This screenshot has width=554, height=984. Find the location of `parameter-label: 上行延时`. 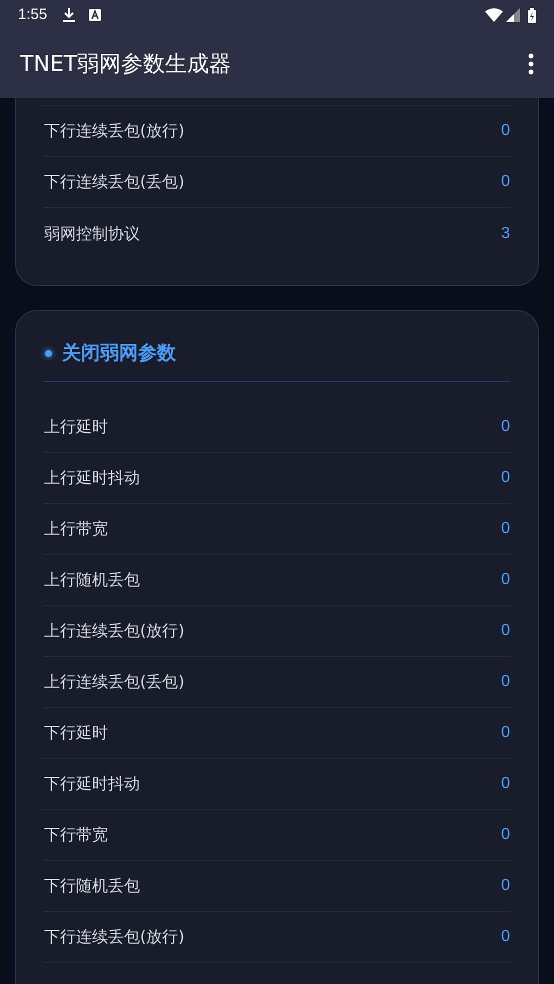

parameter-label: 上行延时 is located at coordinates (76, 427).